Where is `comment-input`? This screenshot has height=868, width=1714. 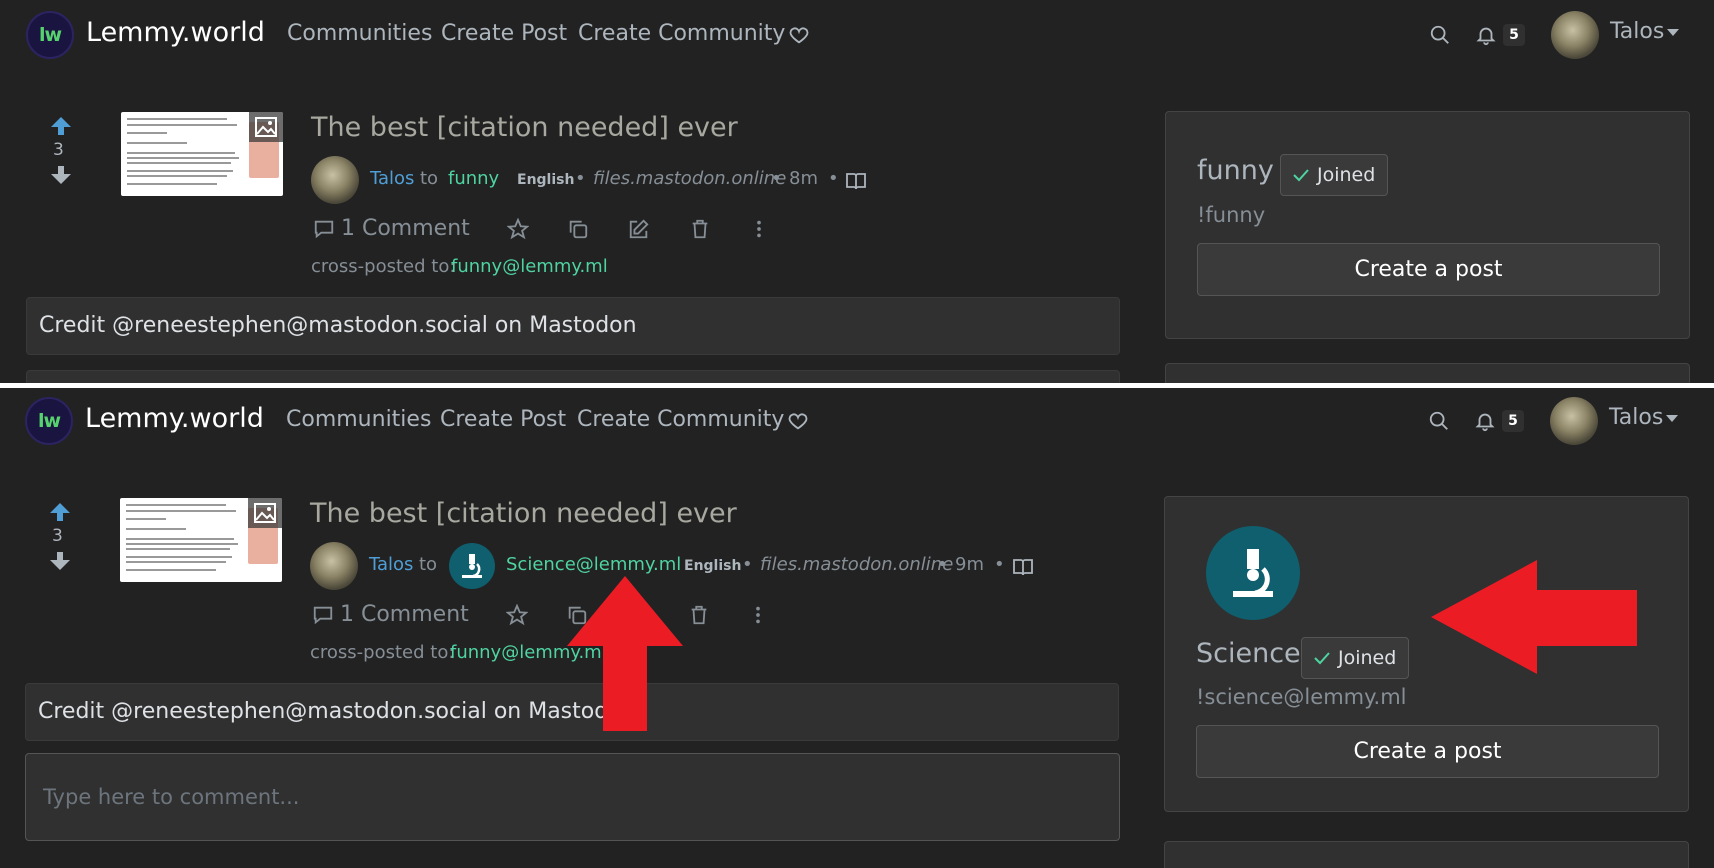
comment-input is located at coordinates (572, 797).